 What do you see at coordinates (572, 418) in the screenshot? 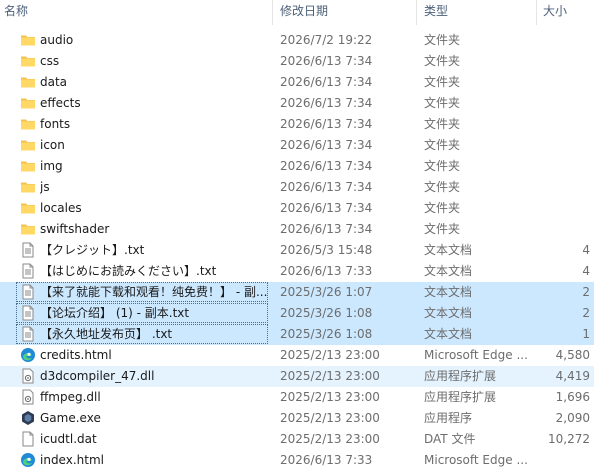
I see `file-size: 2,090` at bounding box center [572, 418].